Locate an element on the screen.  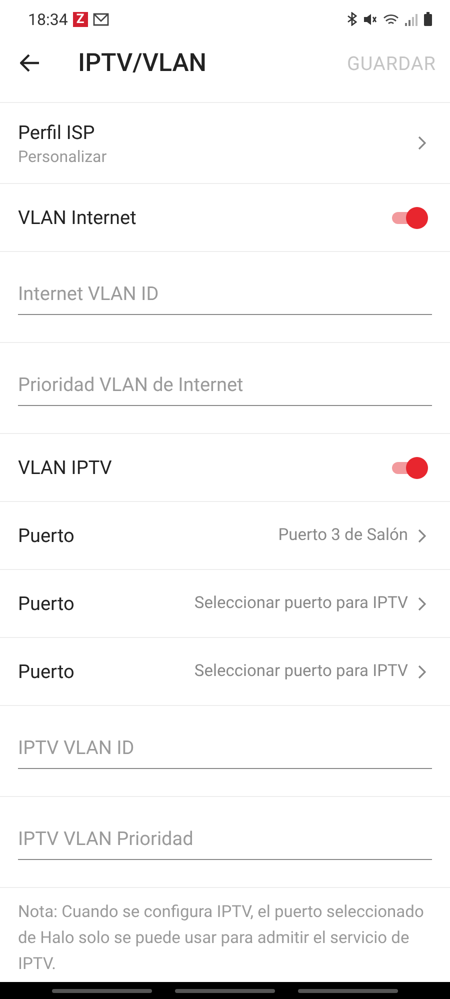
mail-icon is located at coordinates (100, 19).